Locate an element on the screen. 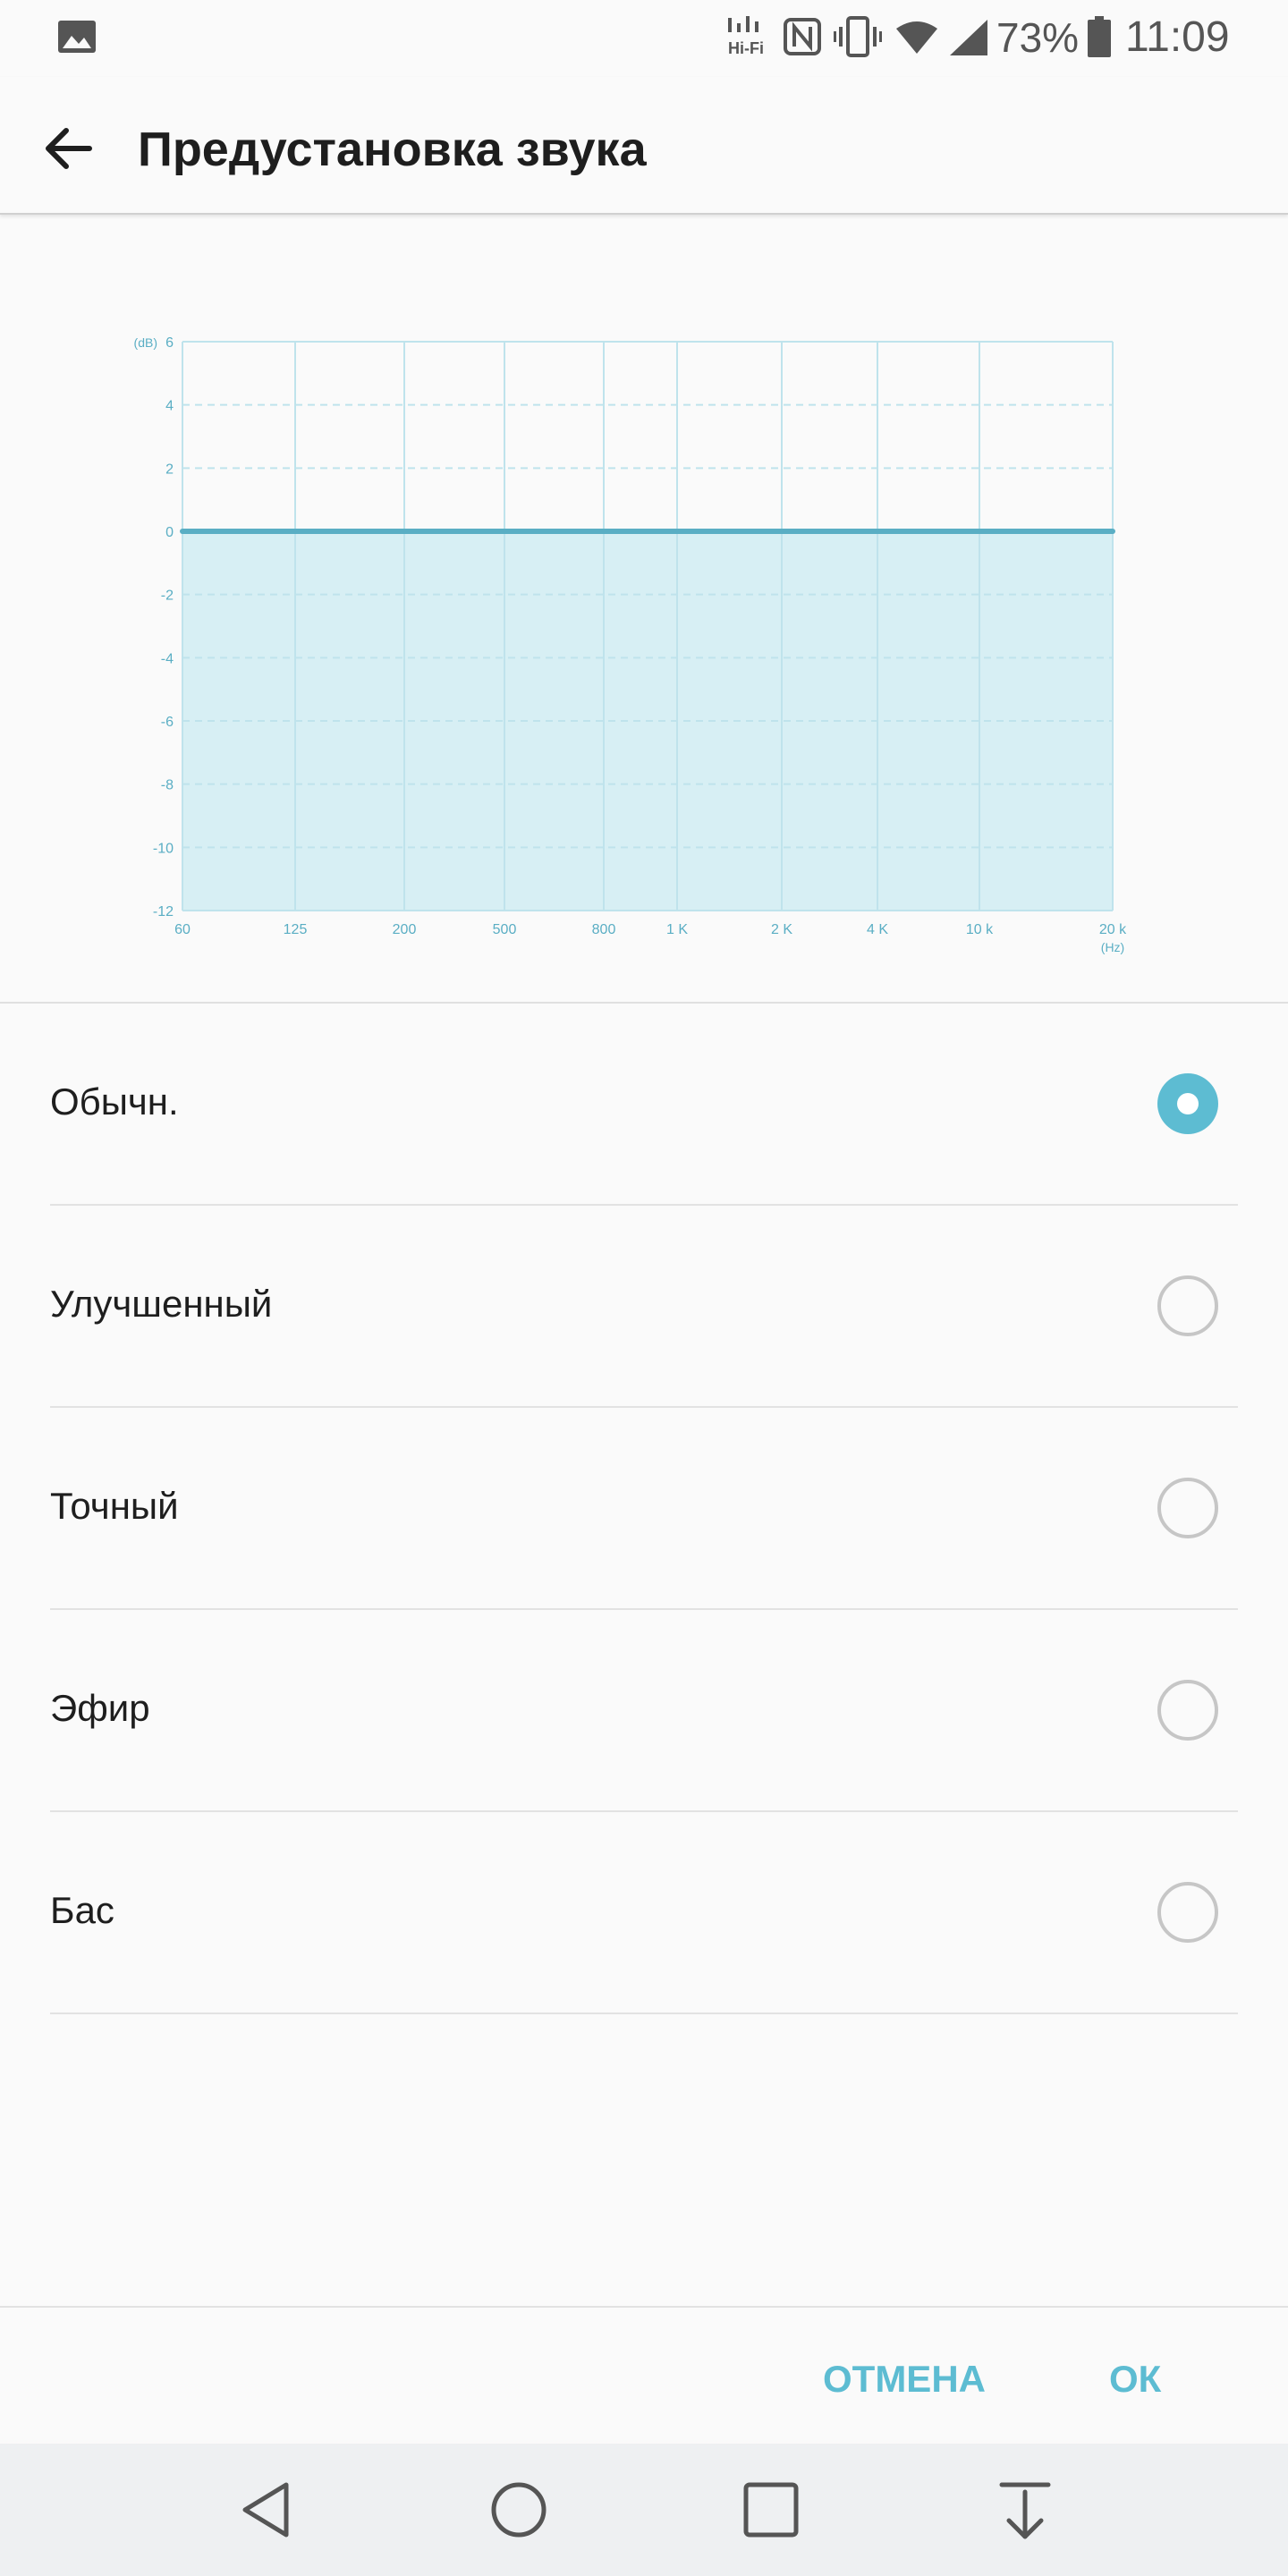 The image size is (1288, 2576). y-tick-label: -10 is located at coordinates (163, 848).